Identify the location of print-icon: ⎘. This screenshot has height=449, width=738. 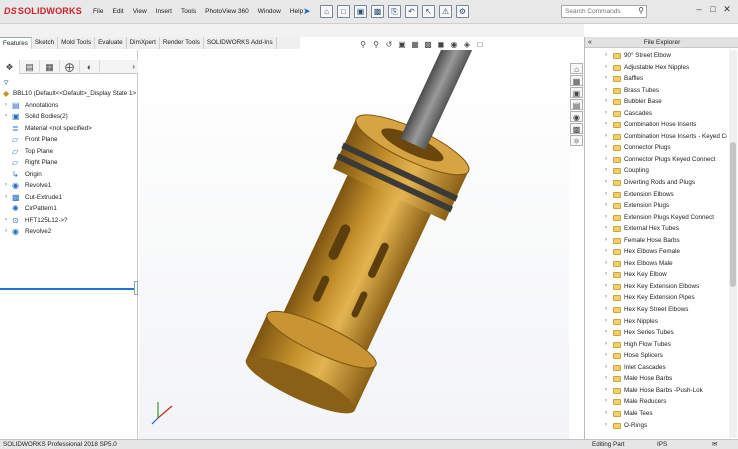
(394, 11).